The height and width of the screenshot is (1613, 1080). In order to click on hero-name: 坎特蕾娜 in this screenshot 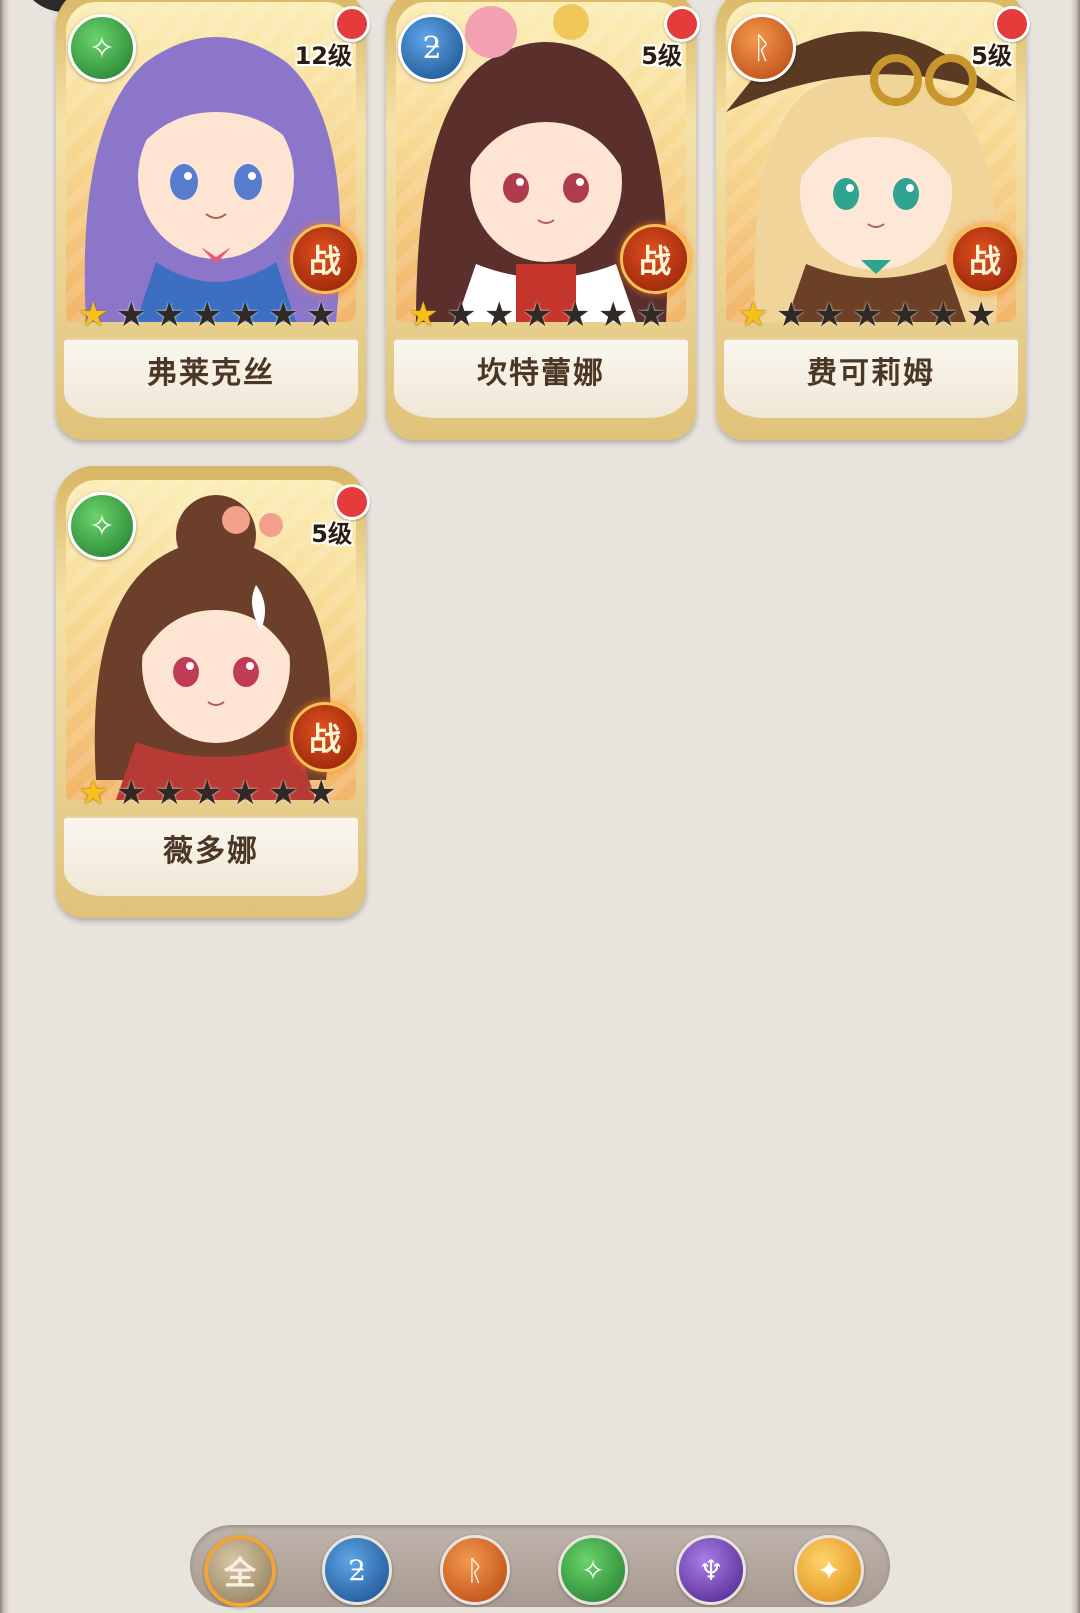, I will do `click(541, 373)`.